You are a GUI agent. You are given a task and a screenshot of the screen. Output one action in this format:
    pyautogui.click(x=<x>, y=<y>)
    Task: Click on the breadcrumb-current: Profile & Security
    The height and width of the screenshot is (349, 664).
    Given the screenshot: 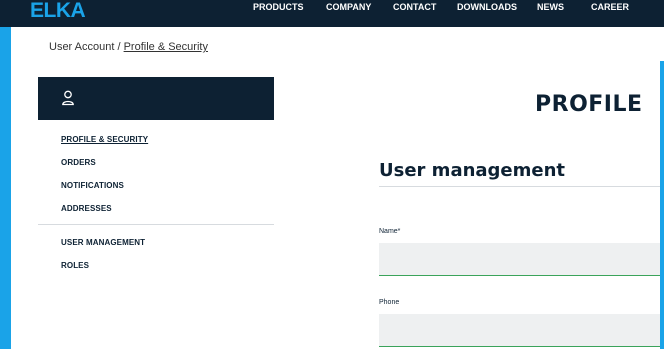 What is the action you would take?
    pyautogui.click(x=166, y=47)
    